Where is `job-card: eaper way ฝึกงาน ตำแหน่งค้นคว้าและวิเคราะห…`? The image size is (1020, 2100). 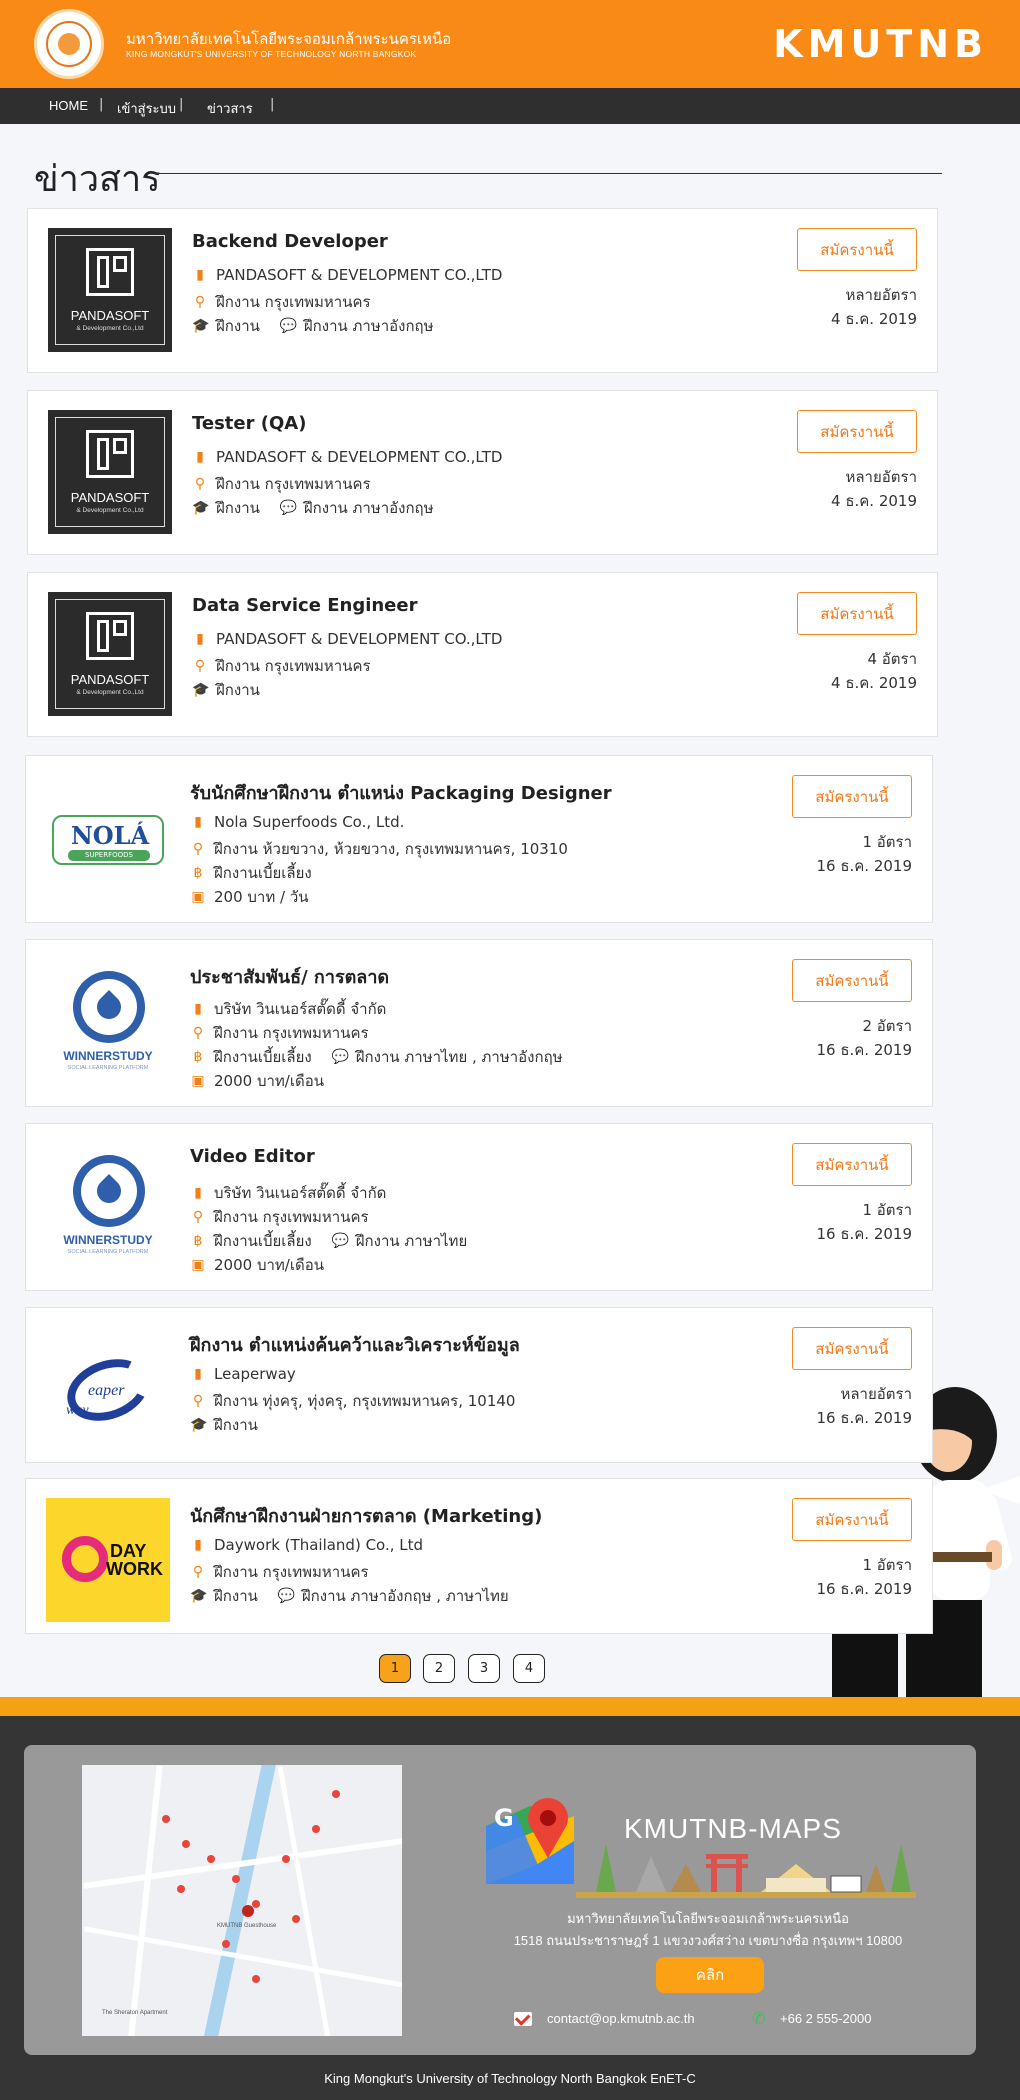
job-card: eaper way ฝึกงาน ตำแหน่งค้นคว้าและวิเคราะห… is located at coordinates (479, 1385).